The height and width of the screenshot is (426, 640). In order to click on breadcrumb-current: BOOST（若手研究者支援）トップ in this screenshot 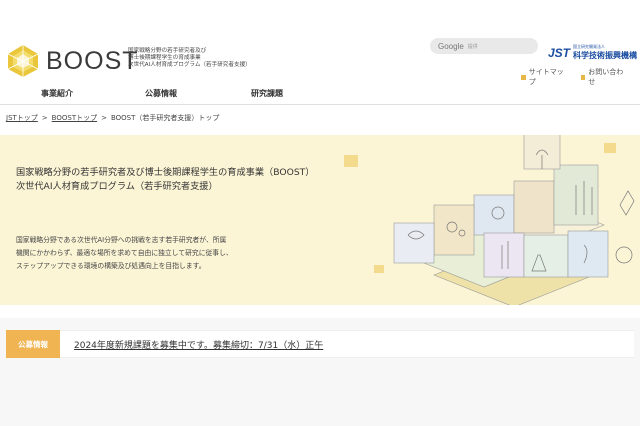, I will do `click(165, 118)`.